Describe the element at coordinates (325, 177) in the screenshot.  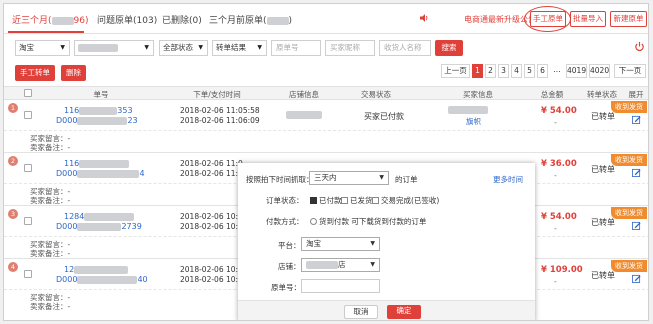
I see `grab-time-value: 三天内` at that location.